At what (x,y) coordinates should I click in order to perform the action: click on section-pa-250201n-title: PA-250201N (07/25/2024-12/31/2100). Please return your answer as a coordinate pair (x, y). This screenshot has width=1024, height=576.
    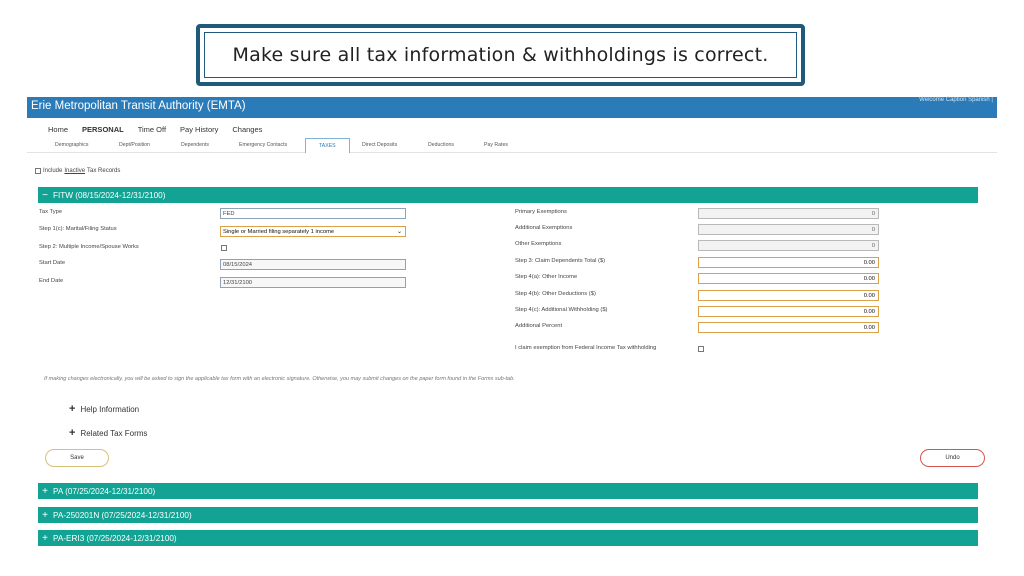
    Looking at the image, I should click on (122, 515).